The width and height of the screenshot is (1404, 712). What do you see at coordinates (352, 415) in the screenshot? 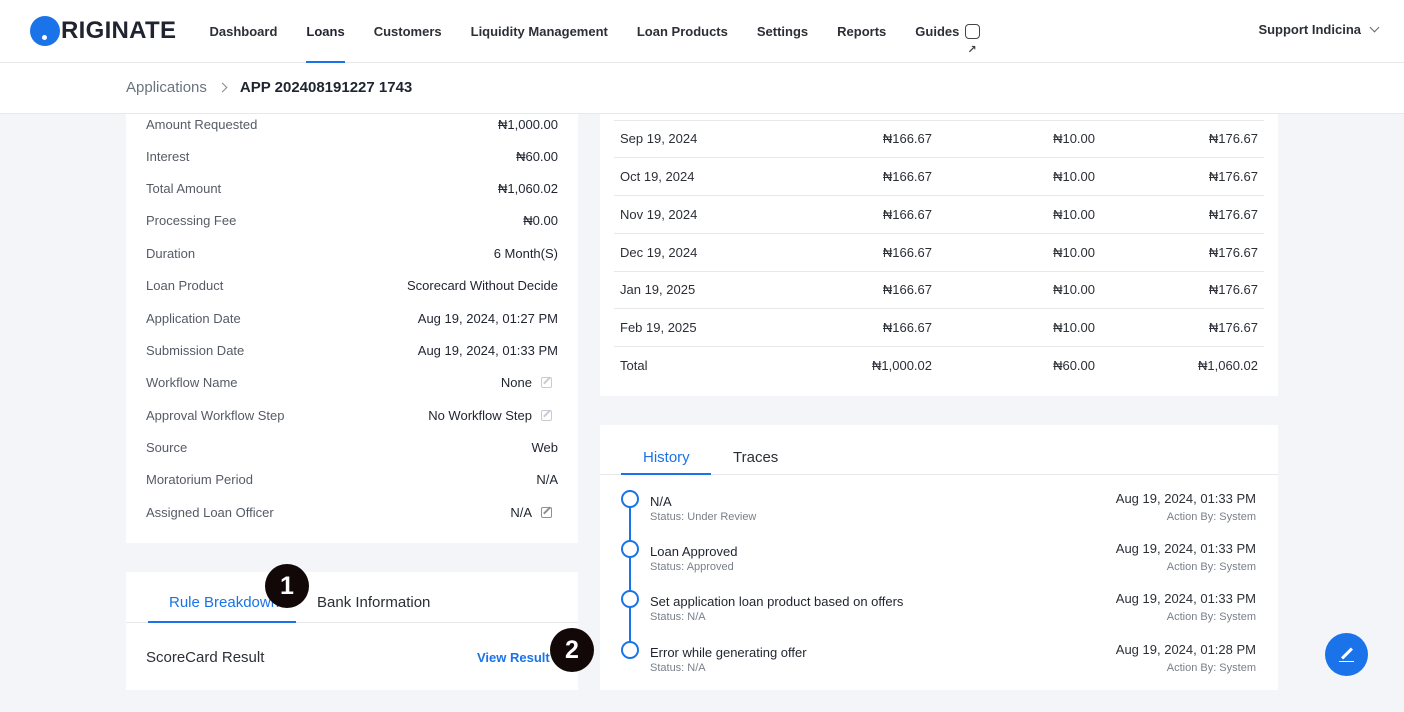
I see `detail-row: Approval Workflow Step No Workflow Step` at bounding box center [352, 415].